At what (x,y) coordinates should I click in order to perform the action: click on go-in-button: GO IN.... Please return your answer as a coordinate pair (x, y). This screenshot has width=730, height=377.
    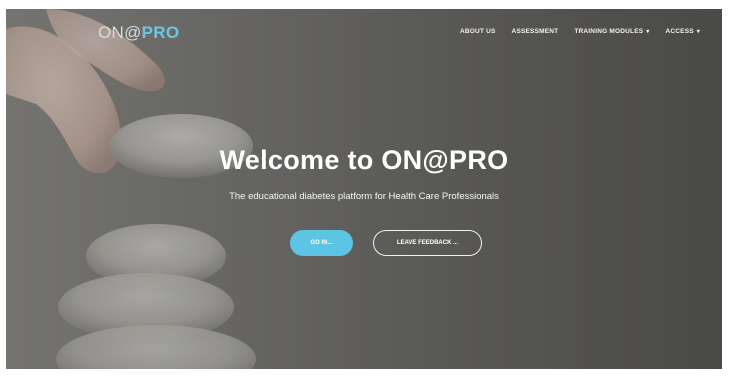
    Looking at the image, I should click on (321, 243).